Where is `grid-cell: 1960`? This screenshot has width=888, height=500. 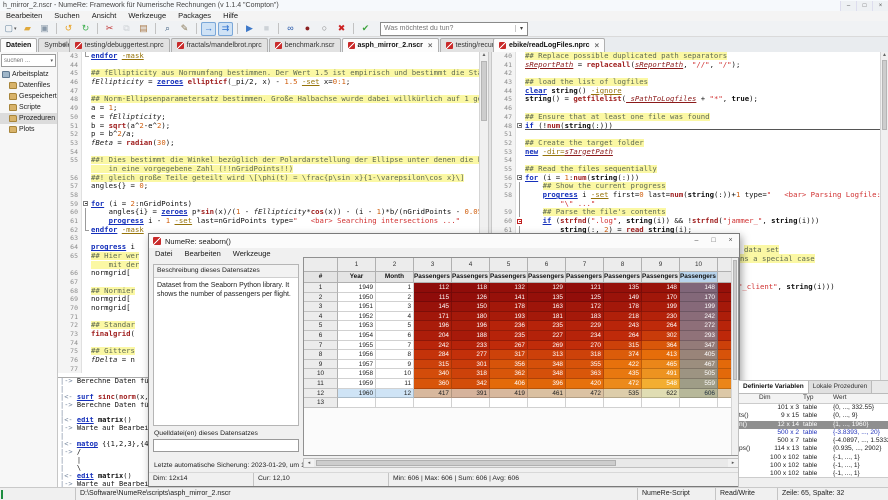 grid-cell: 1960 is located at coordinates (357, 393).